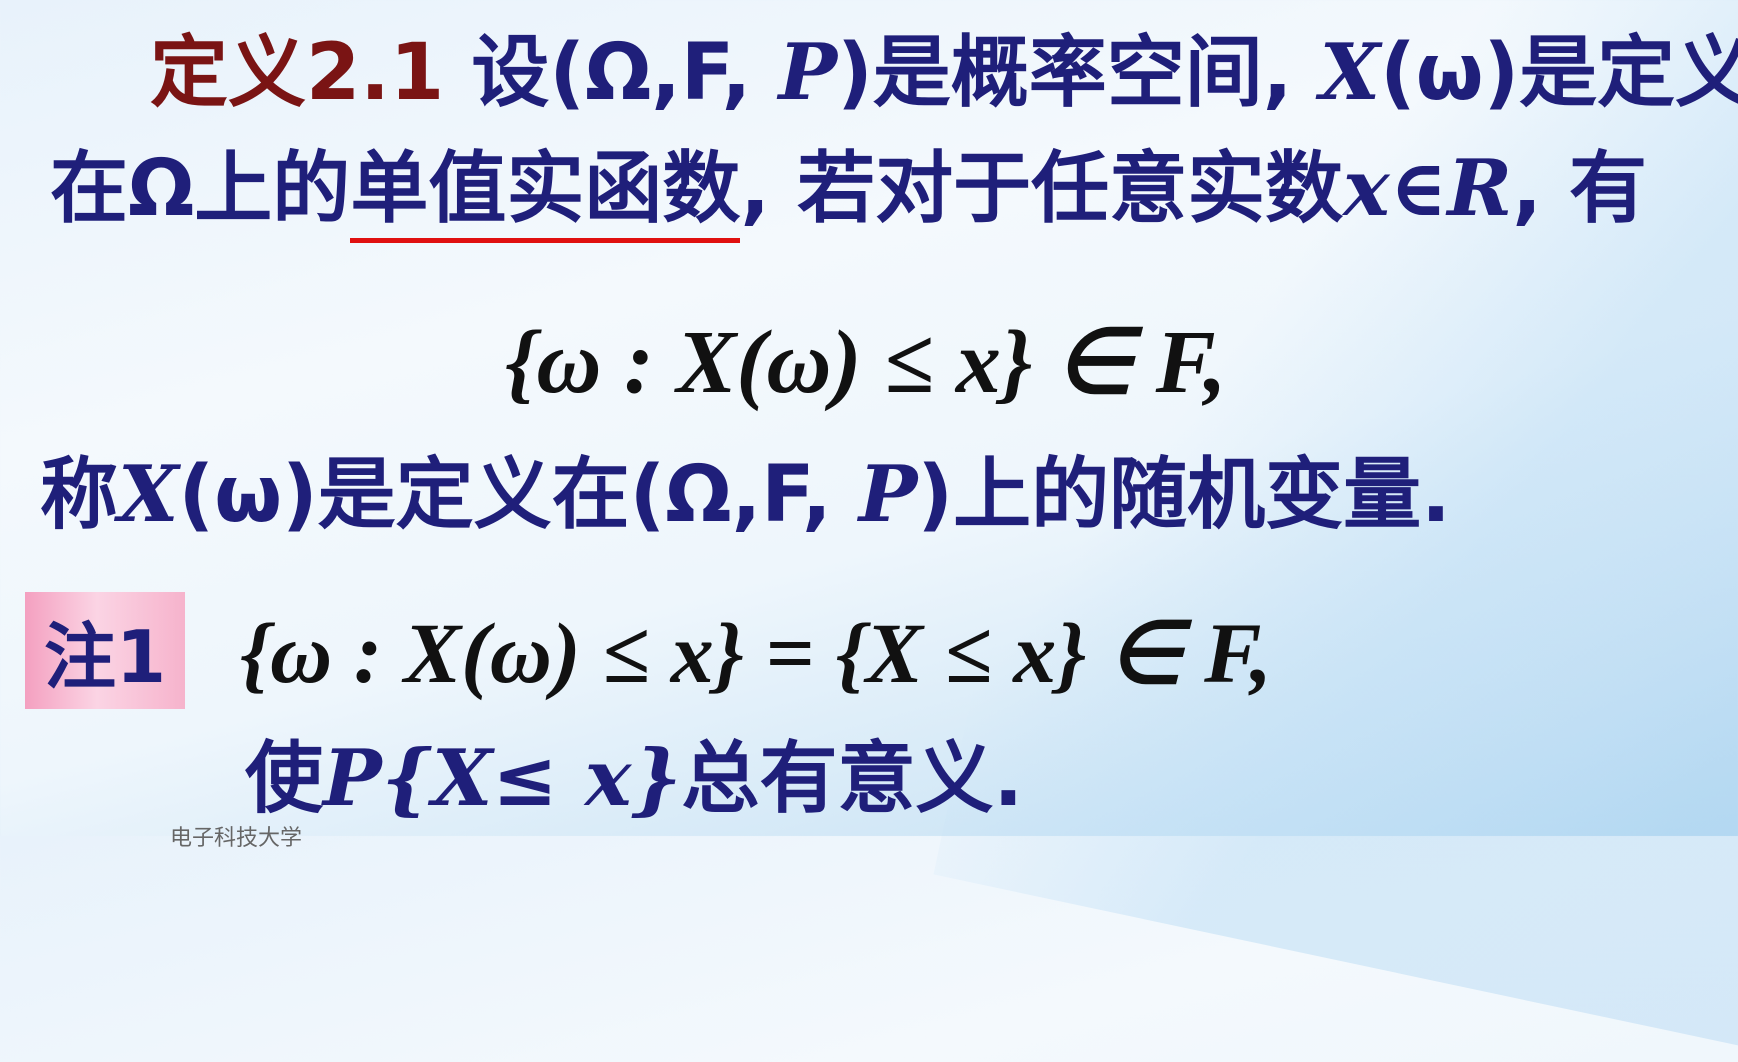 The image size is (1738, 1062). Describe the element at coordinates (105, 657) in the screenshot. I see `note-label: 注1` at that location.